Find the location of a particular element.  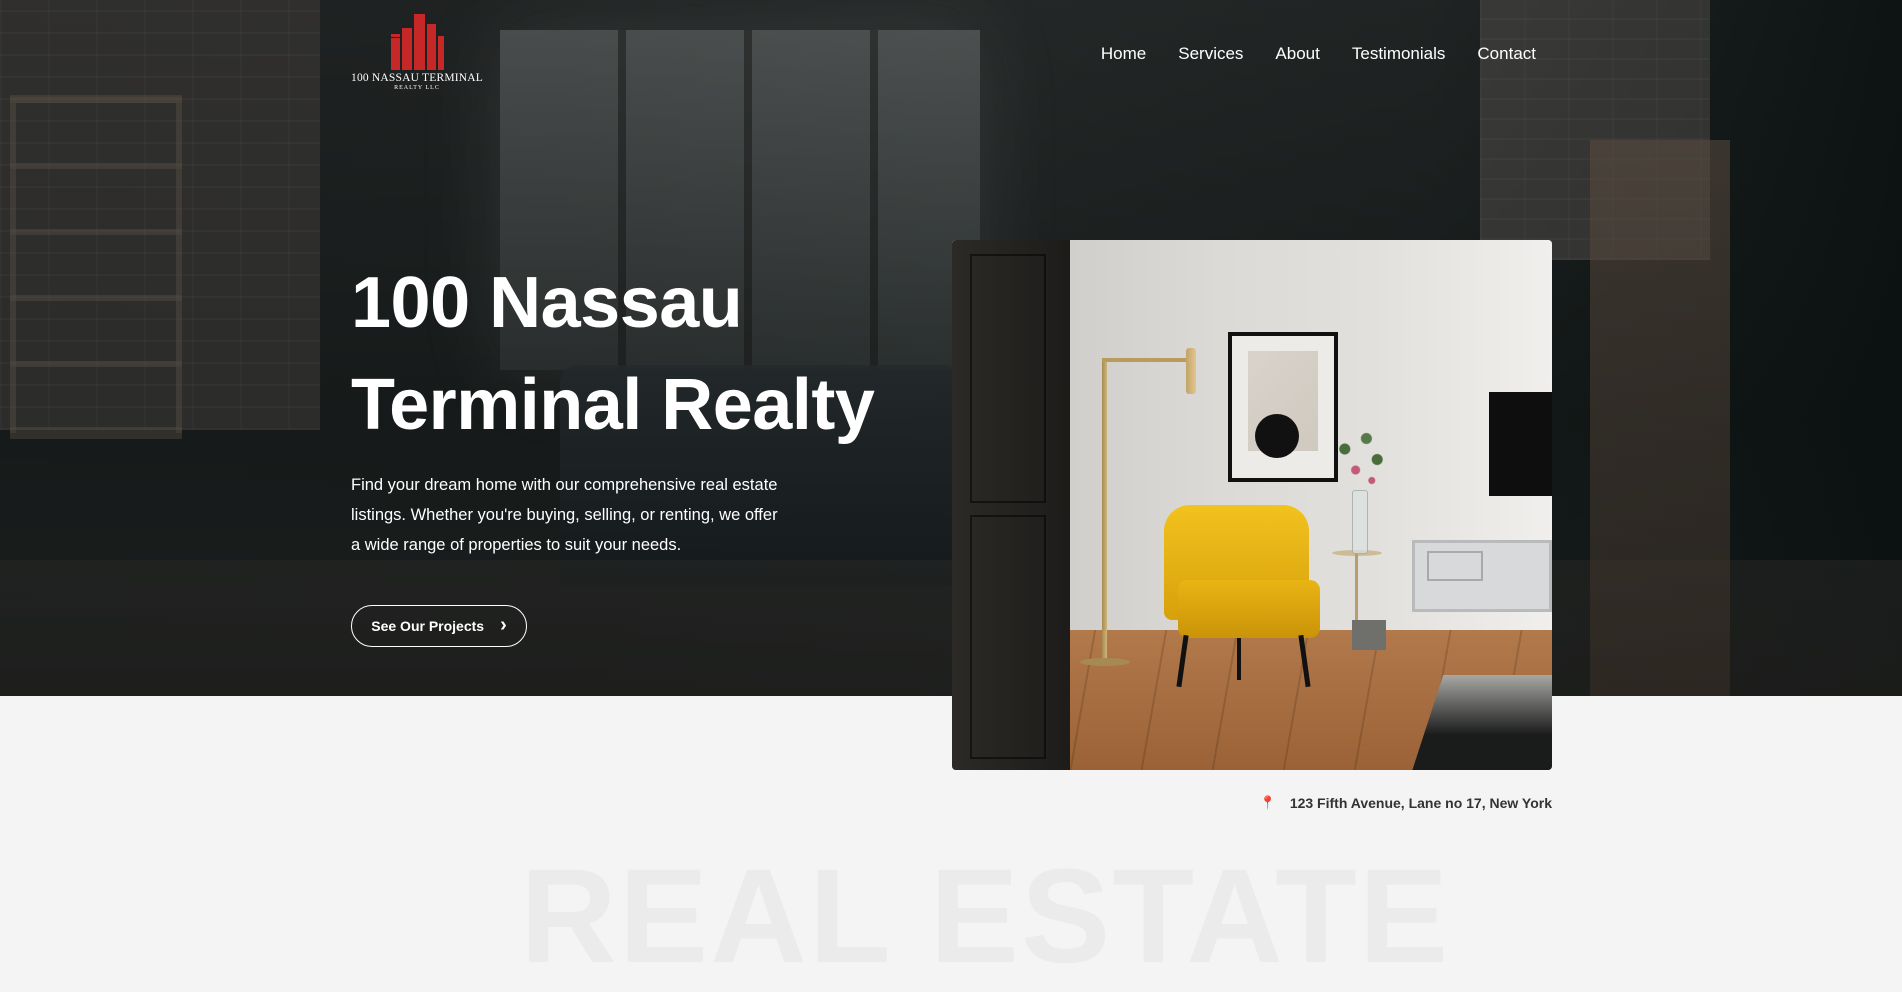

background-cabinet is located at coordinates (1660, 418).